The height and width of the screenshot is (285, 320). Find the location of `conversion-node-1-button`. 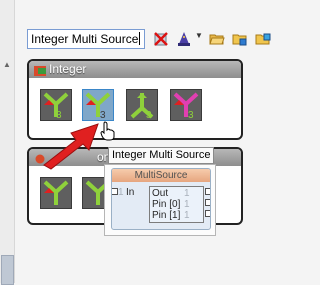

conversion-node-1-button is located at coordinates (56, 193).